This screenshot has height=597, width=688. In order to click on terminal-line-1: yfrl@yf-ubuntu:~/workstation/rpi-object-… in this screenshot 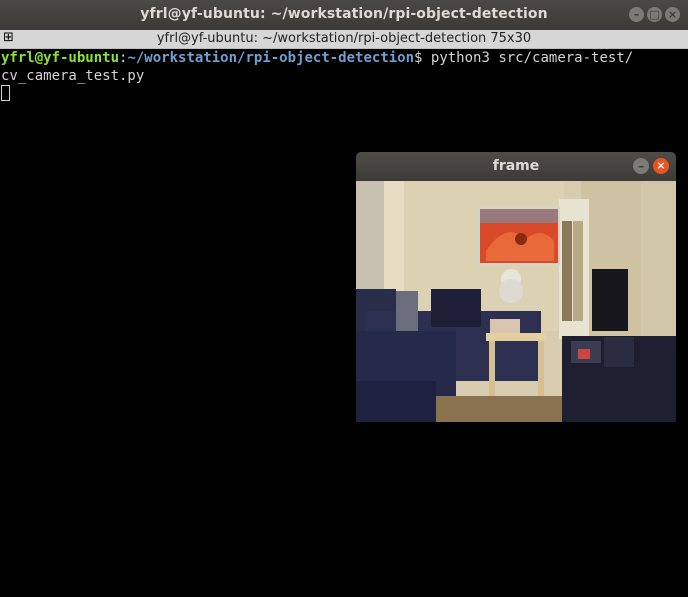, I will do `click(317, 58)`.